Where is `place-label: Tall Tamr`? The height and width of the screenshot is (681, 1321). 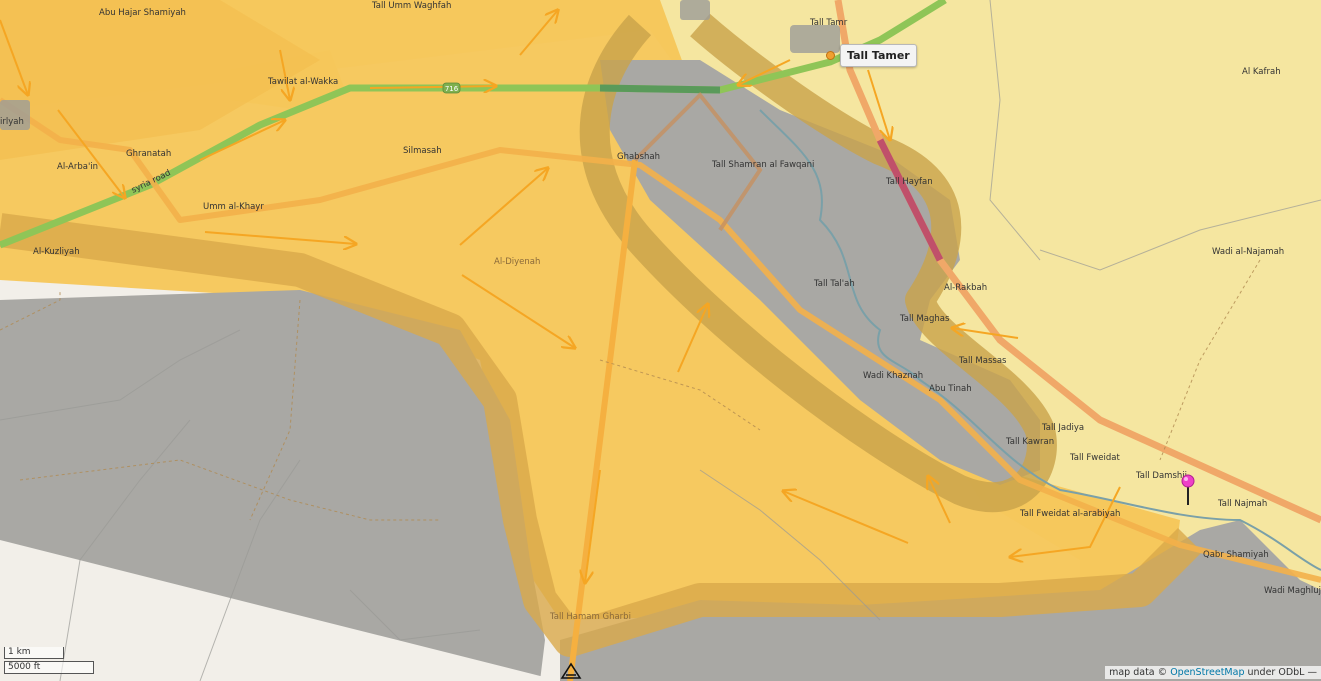
place-label: Tall Tamr is located at coordinates (828, 23).